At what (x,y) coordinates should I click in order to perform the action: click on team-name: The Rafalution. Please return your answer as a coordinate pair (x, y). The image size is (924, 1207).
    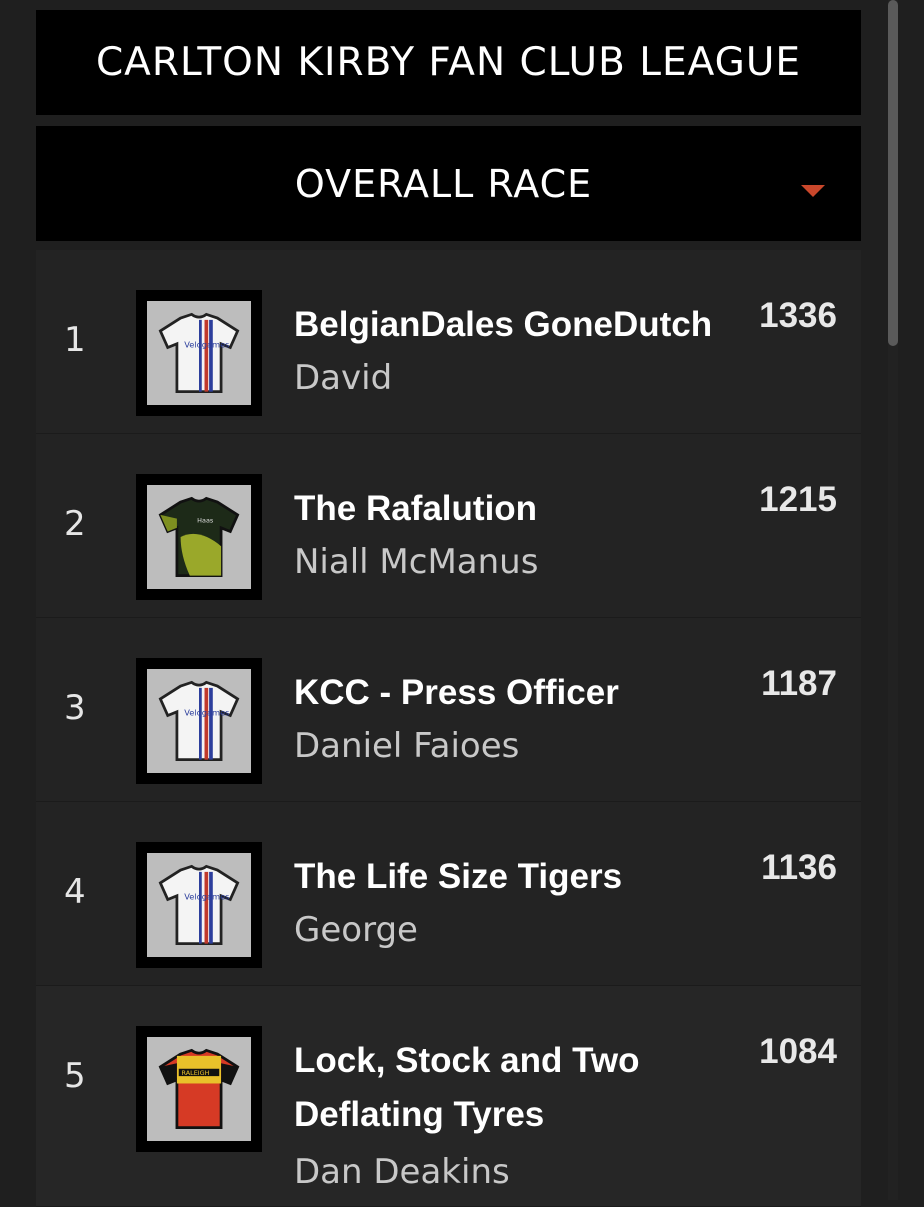
    Looking at the image, I should click on (514, 509).